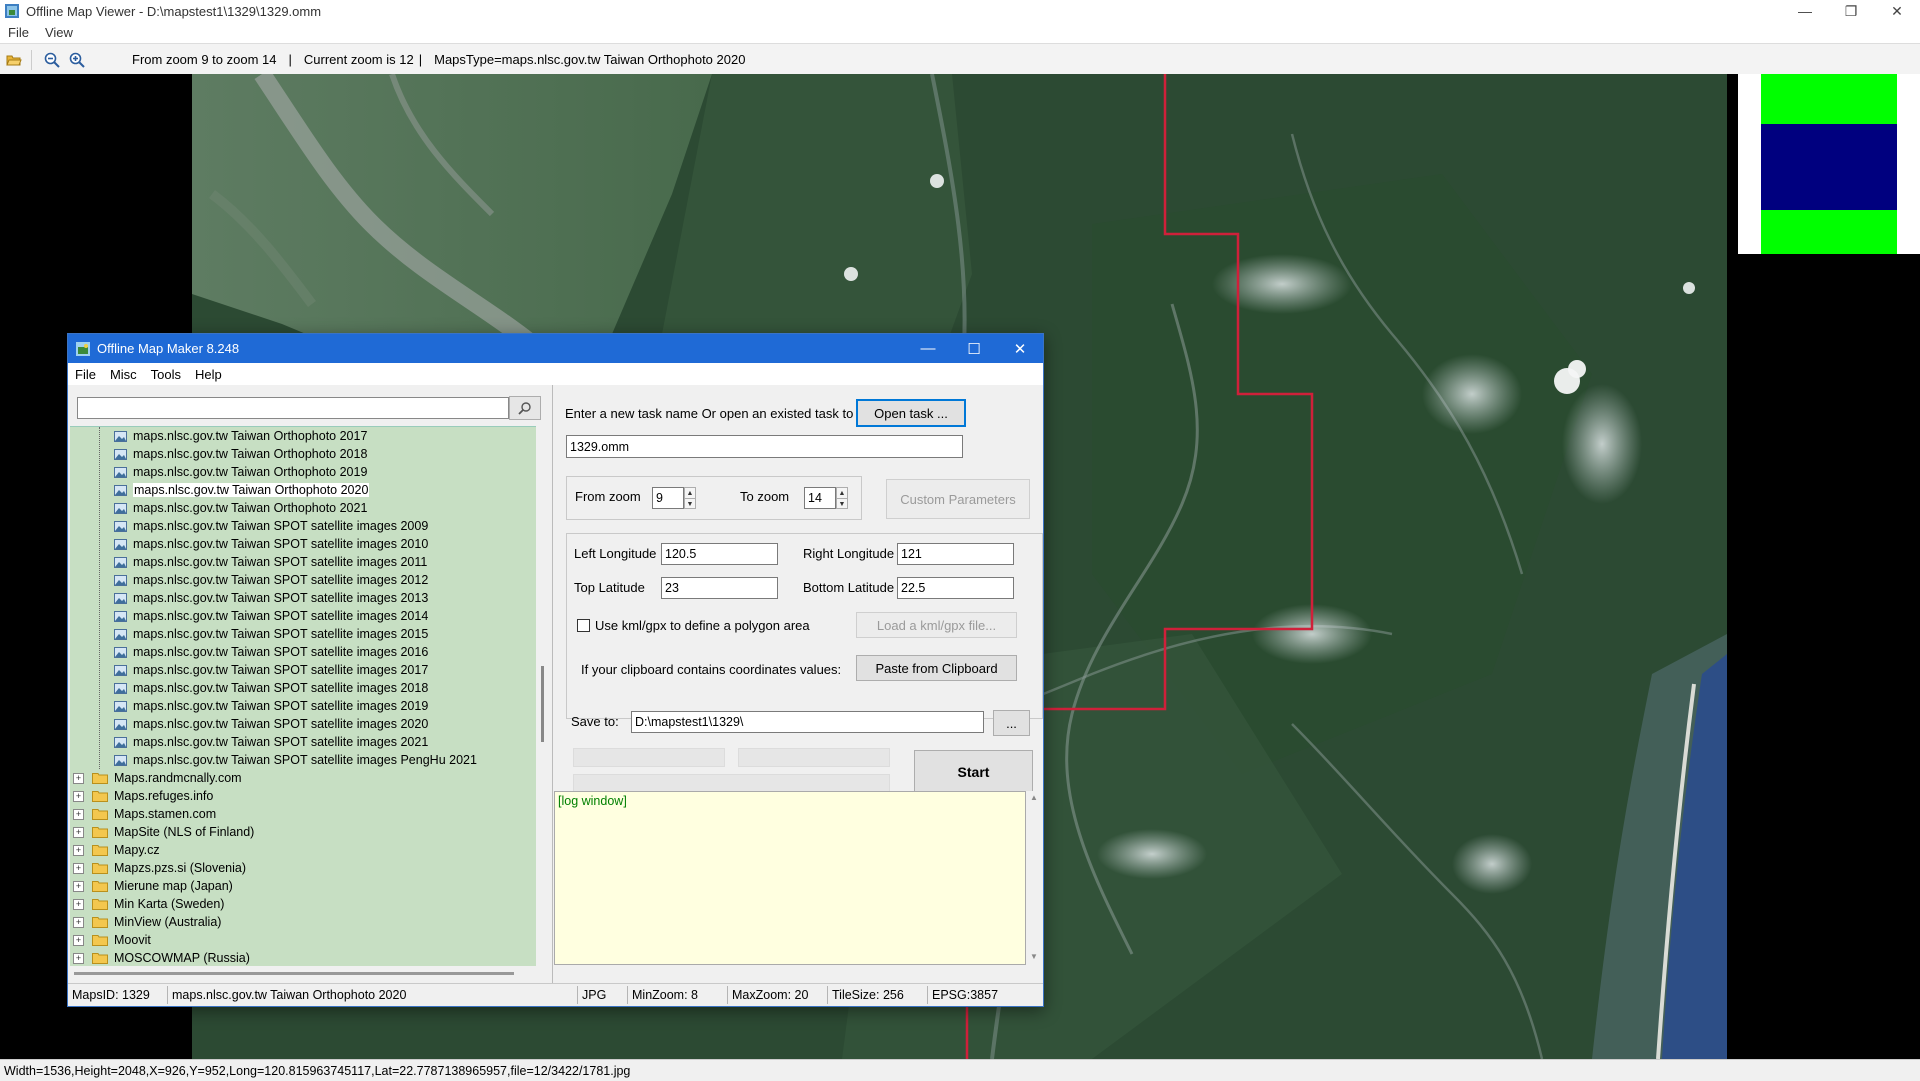  Describe the element at coordinates (764, 446) in the screenshot. I see `task-name-field: 1329.omm` at that location.